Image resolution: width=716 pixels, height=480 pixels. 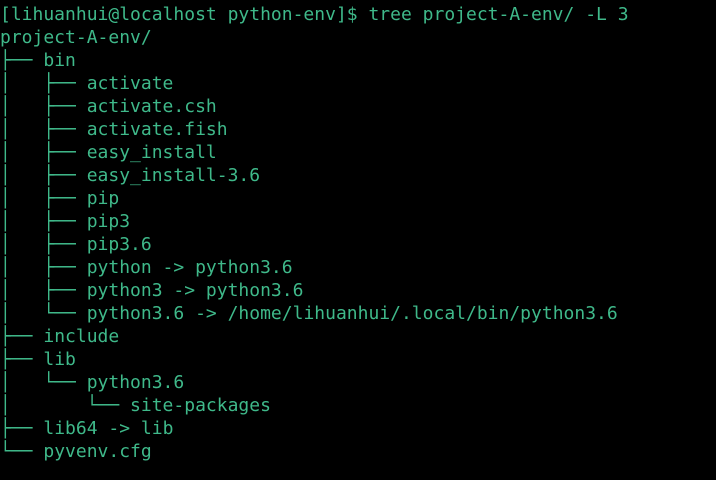 What do you see at coordinates (130, 83) in the screenshot?
I see `tree-entry-label: activate` at bounding box center [130, 83].